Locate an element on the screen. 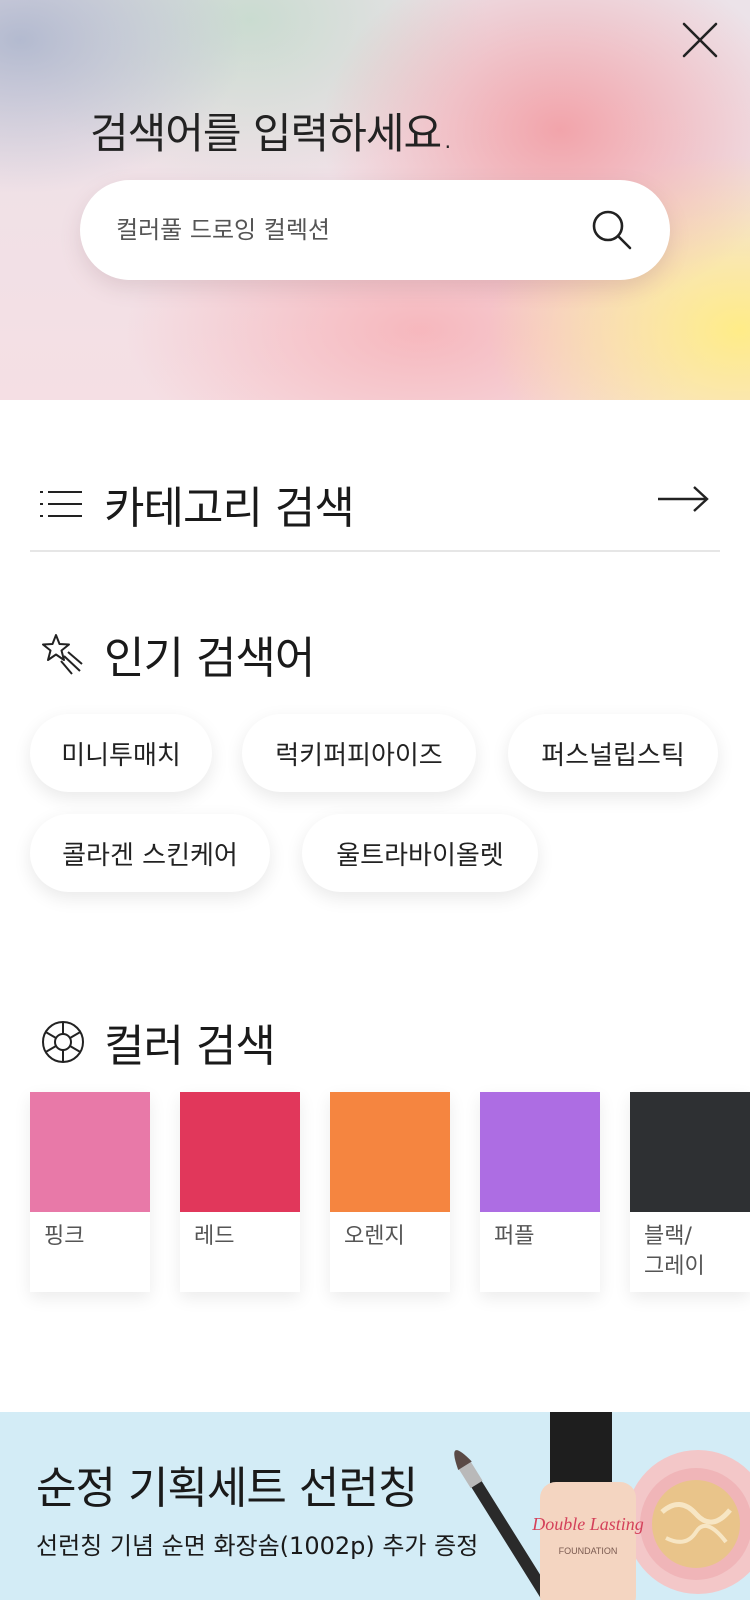  color-label: 블랙/ 그레이 is located at coordinates (674, 1251).